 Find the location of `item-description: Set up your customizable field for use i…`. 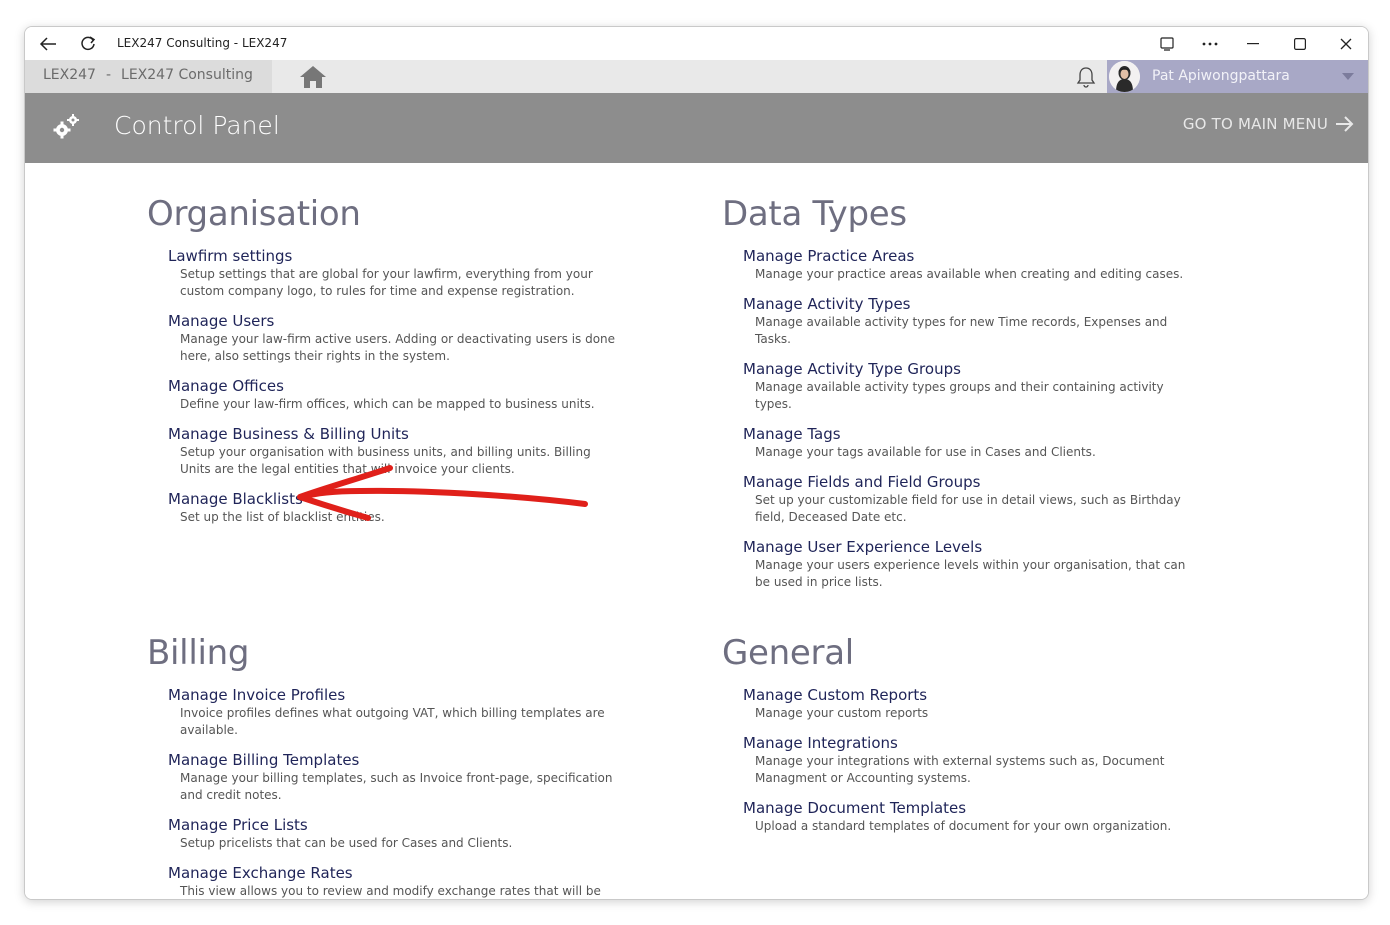

item-description: Set up your customizable field for use i… is located at coordinates (968, 508).